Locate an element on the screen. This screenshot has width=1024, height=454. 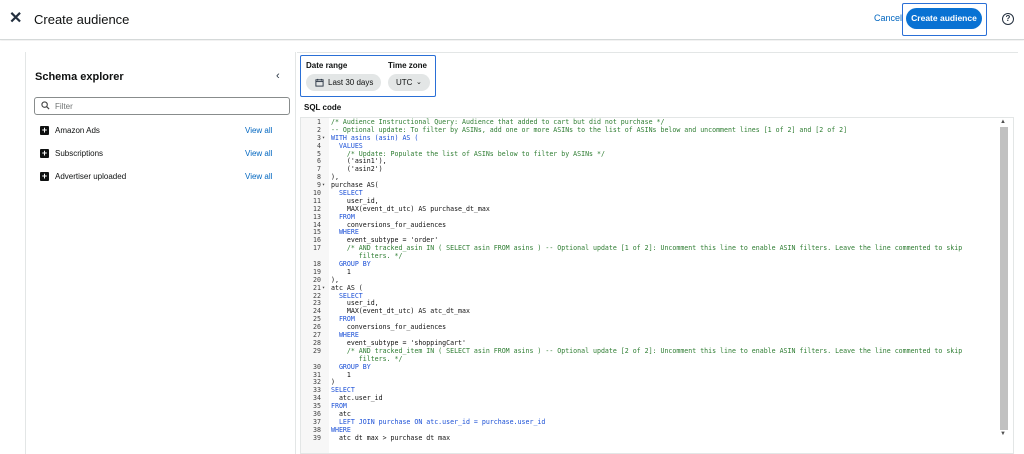
scroll-thumb is located at coordinates (1004, 278).